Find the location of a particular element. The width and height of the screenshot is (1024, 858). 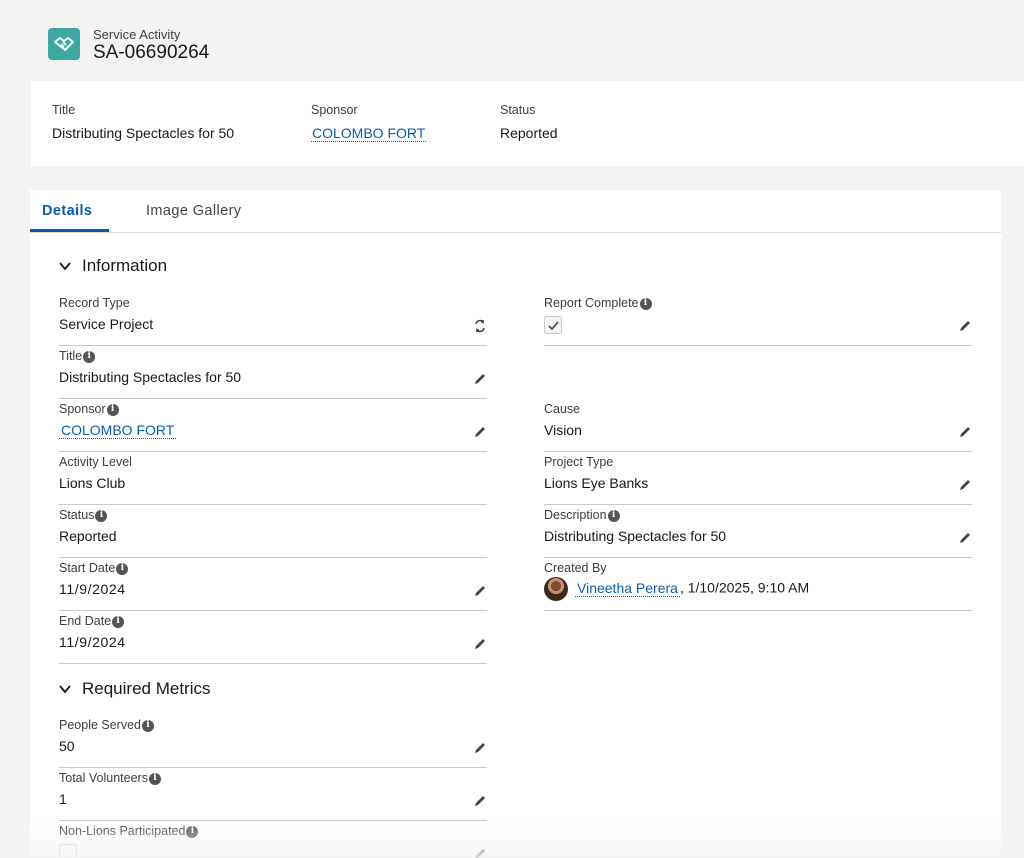

field-label: Activity Level is located at coordinates (95, 462).